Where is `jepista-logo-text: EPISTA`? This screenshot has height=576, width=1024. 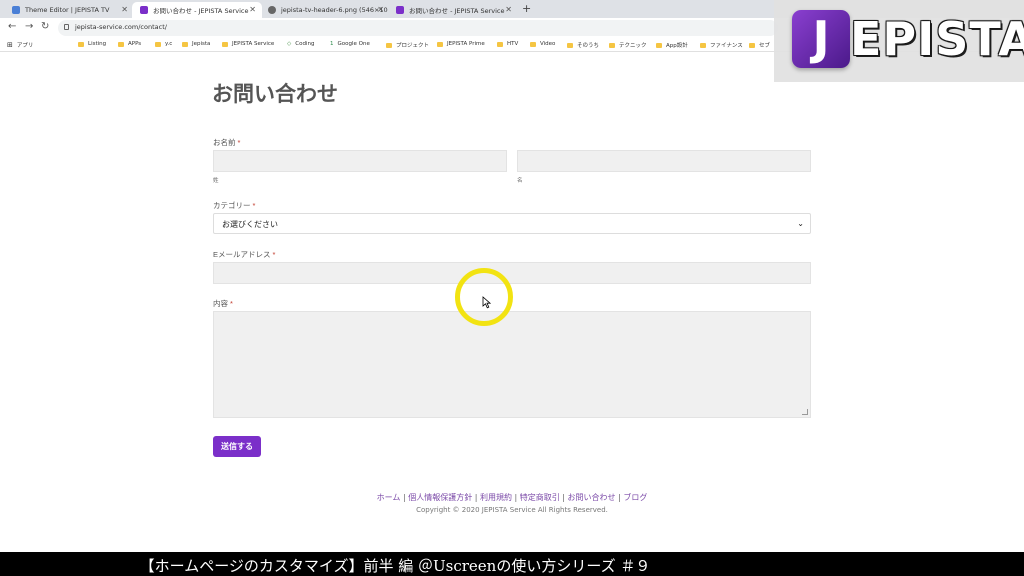
jepista-logo-text: EPISTA is located at coordinates (937, 39).